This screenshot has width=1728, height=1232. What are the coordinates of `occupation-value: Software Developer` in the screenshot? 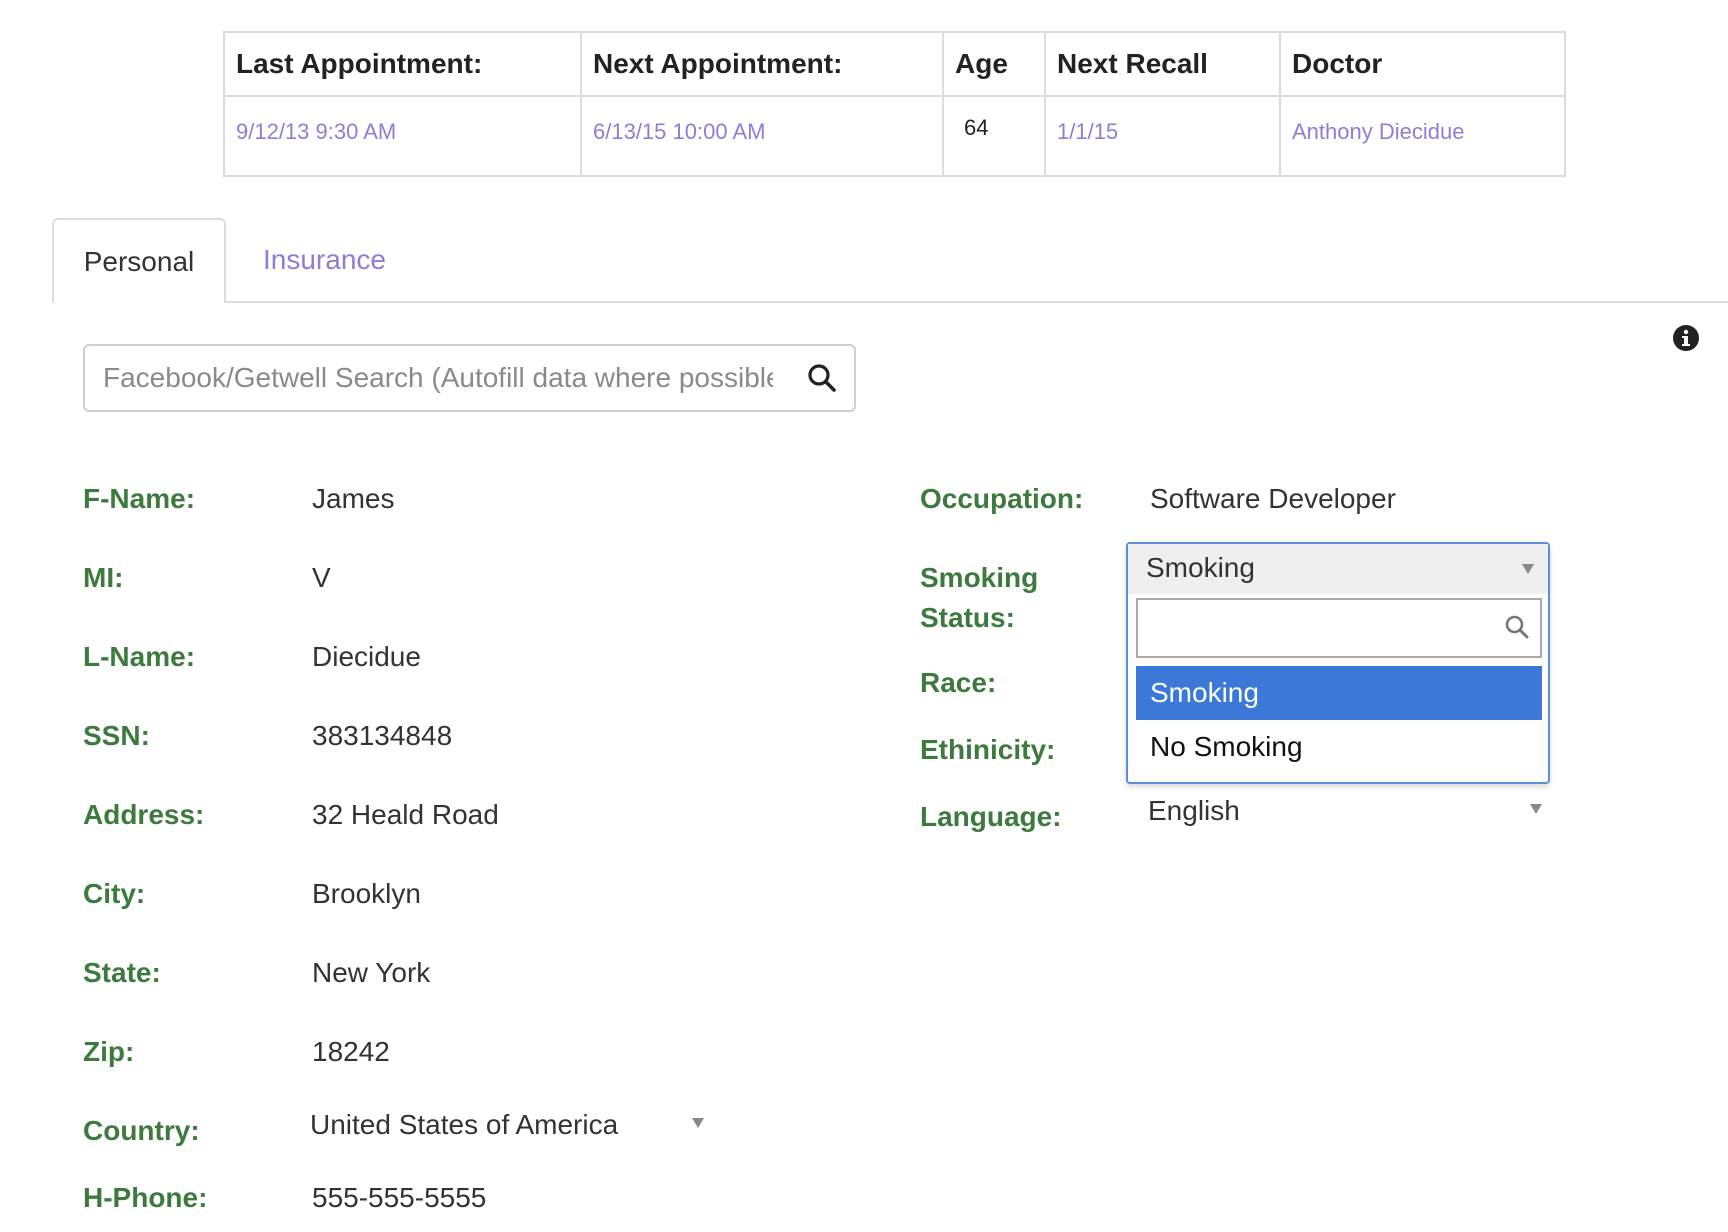 It's located at (1273, 499).